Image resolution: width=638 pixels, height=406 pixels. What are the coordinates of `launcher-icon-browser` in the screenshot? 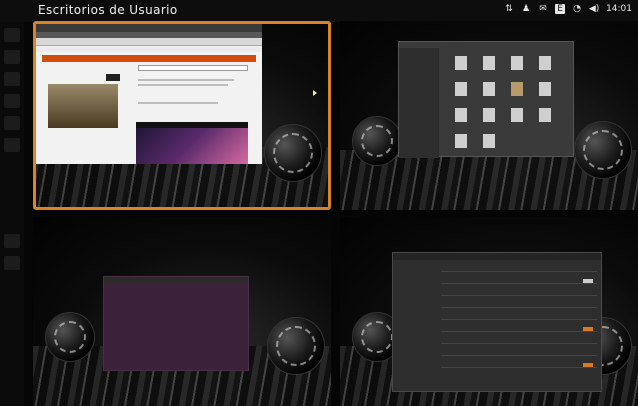 It's located at (12, 79).